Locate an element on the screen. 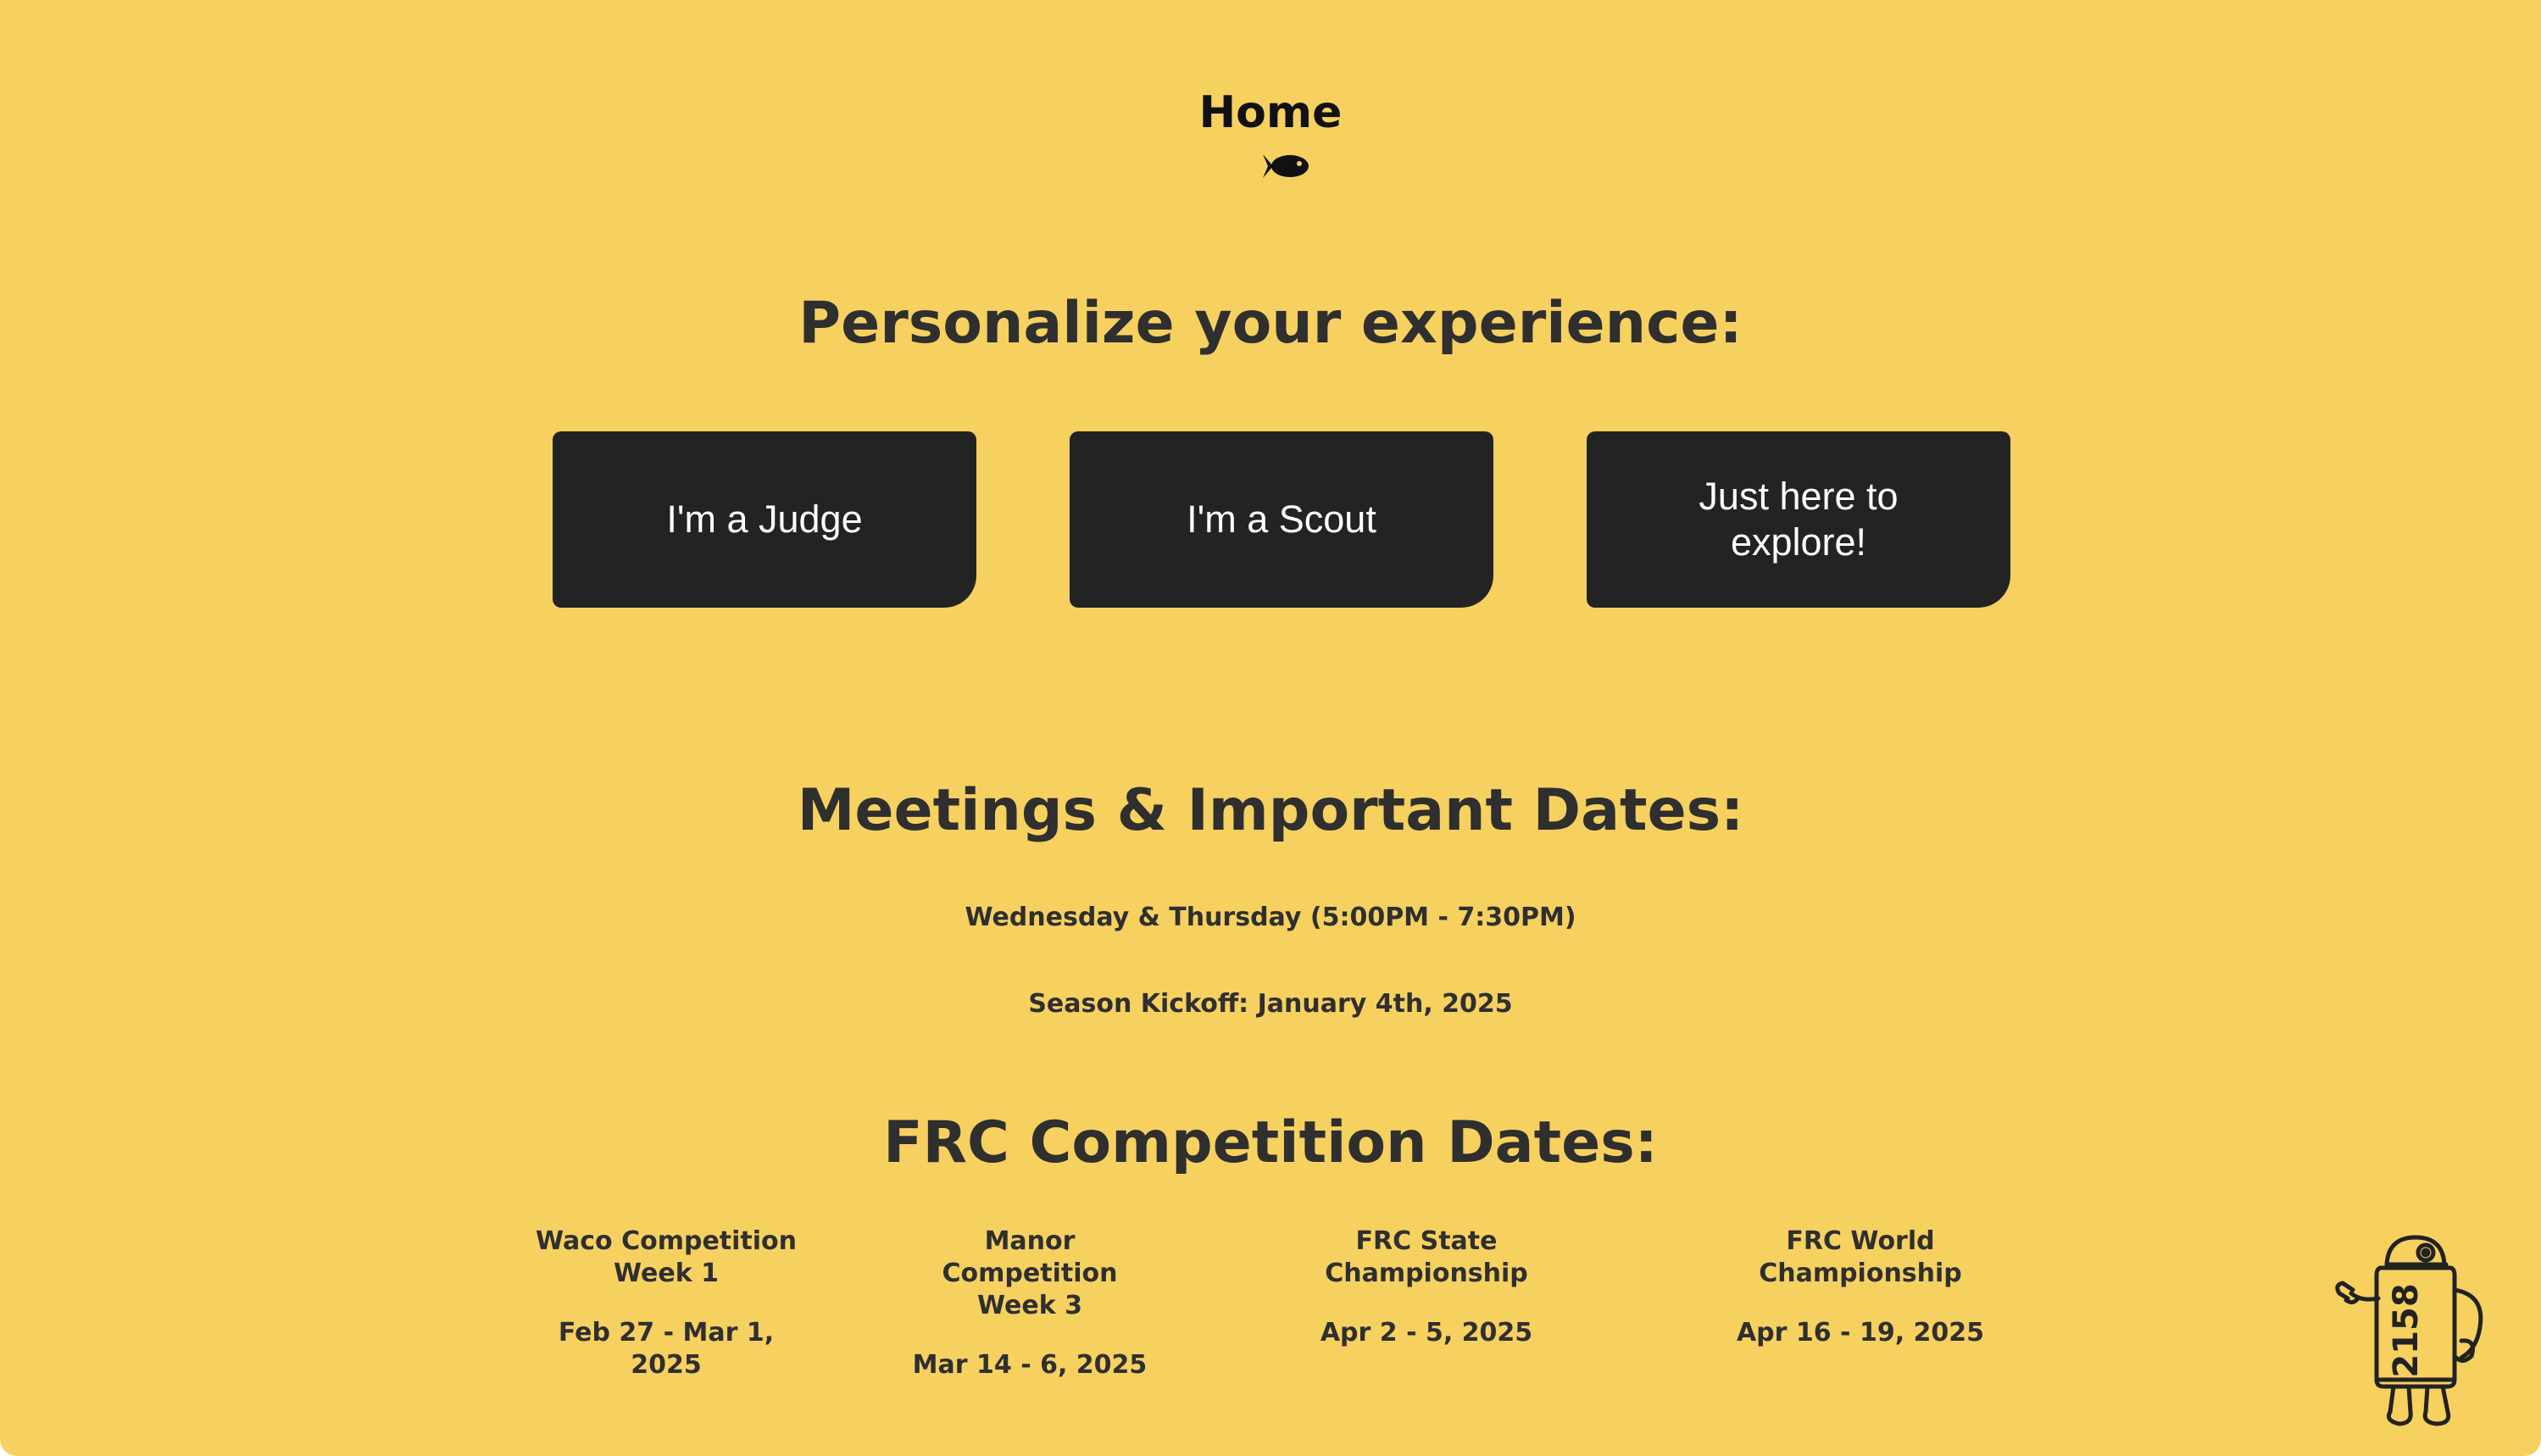 The width and height of the screenshot is (2541, 1456). competition-heading: FRC Competition Dates: is located at coordinates (1270, 1143).